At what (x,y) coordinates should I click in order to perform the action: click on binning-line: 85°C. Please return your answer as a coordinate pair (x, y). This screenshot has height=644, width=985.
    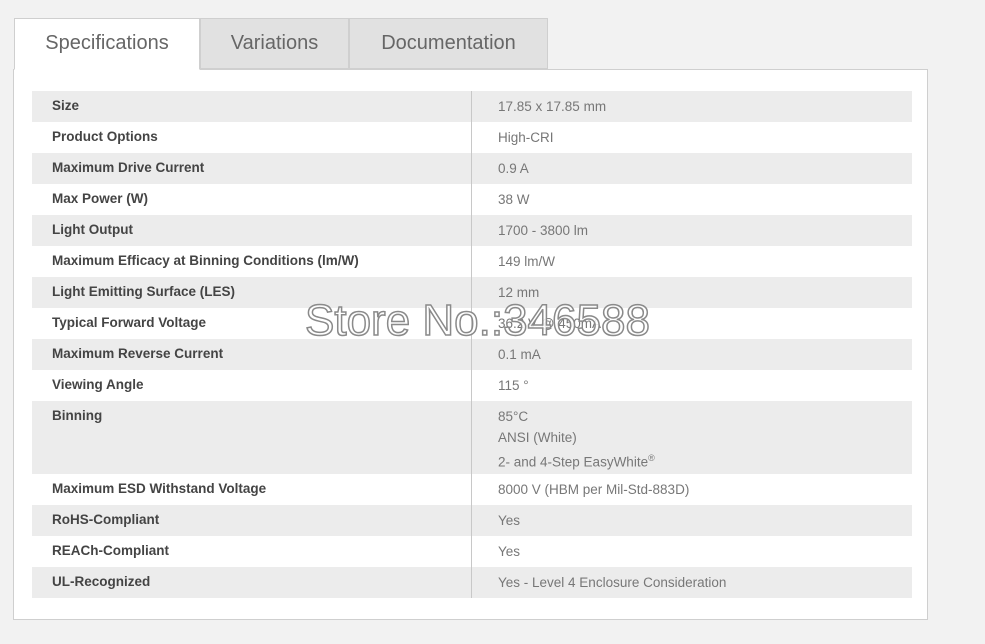
    Looking at the image, I should click on (513, 416).